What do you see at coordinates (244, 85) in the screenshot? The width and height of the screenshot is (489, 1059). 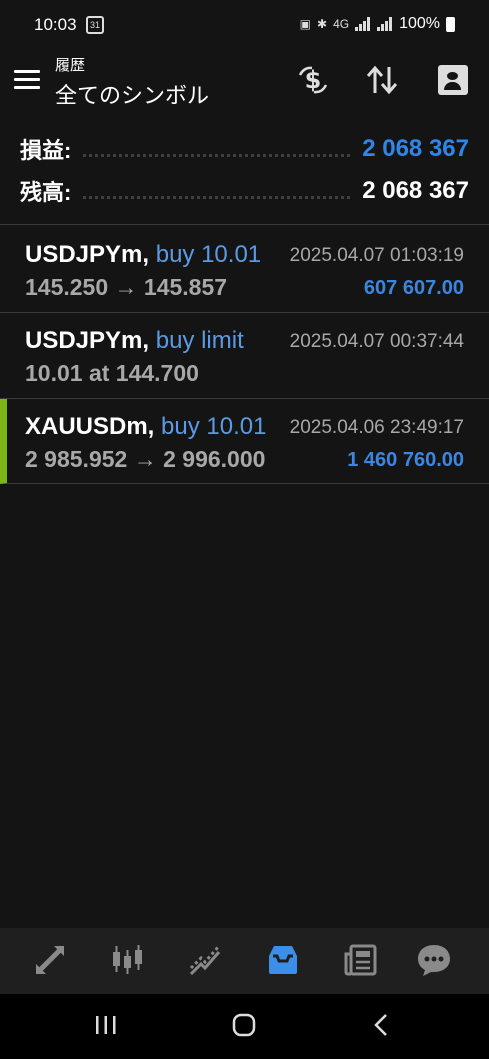 I see `app-header: 履歴 全てのシンボル $` at bounding box center [244, 85].